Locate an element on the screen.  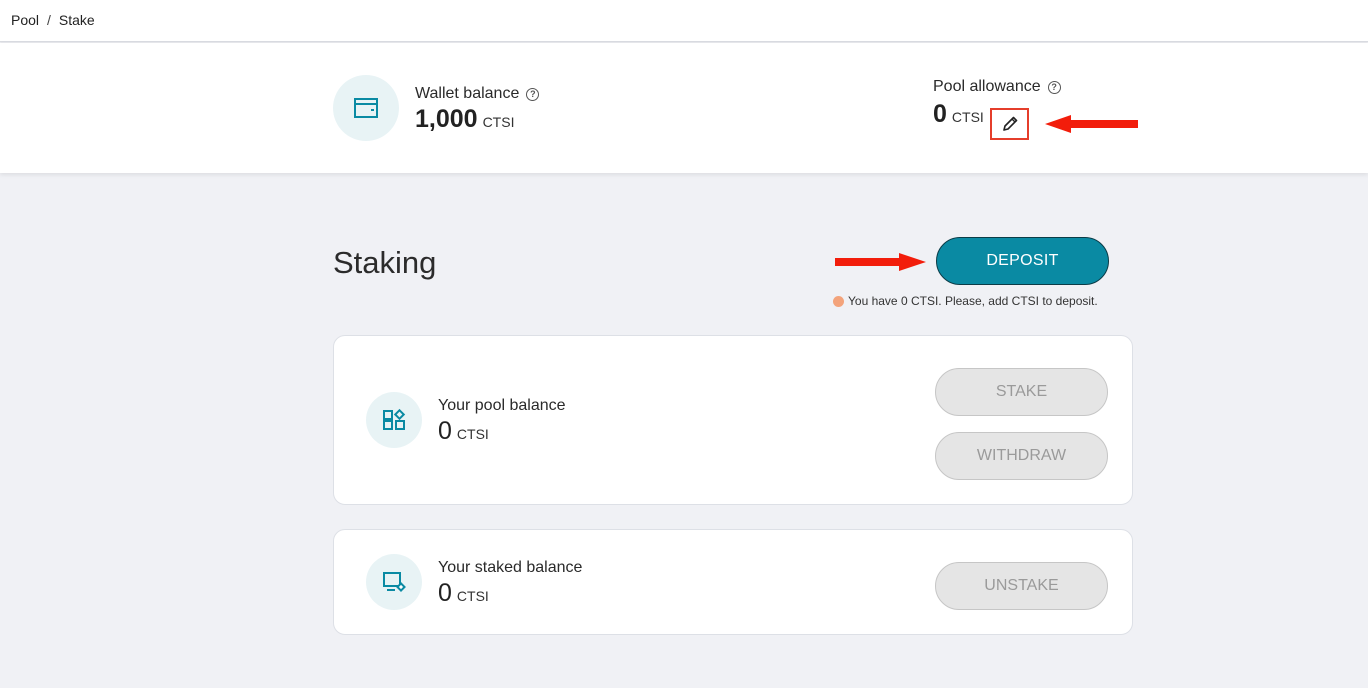
breadcrumb-pool-link: Pool is located at coordinates (25, 20).